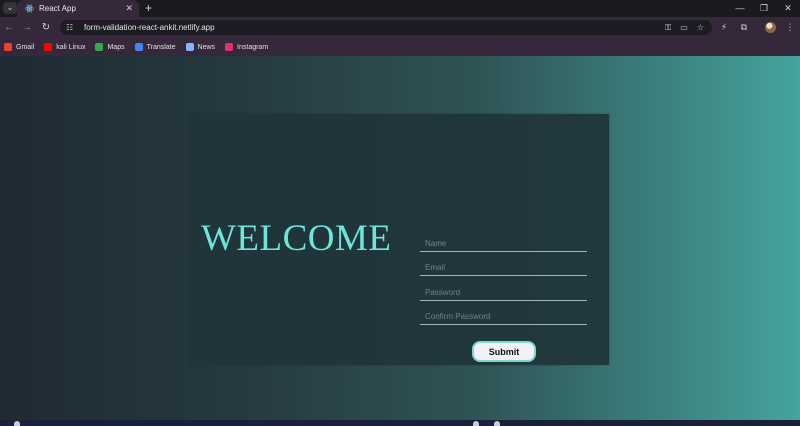  What do you see at coordinates (8, 47) in the screenshot?
I see `gmail-icon` at bounding box center [8, 47].